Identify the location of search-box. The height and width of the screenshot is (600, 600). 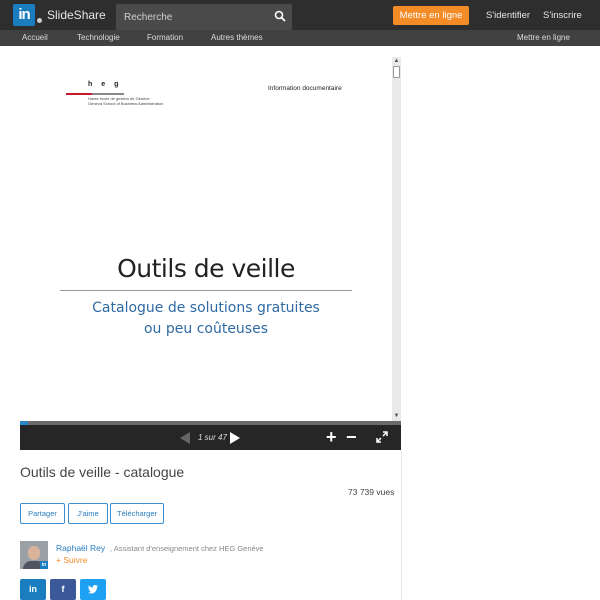
(204, 17).